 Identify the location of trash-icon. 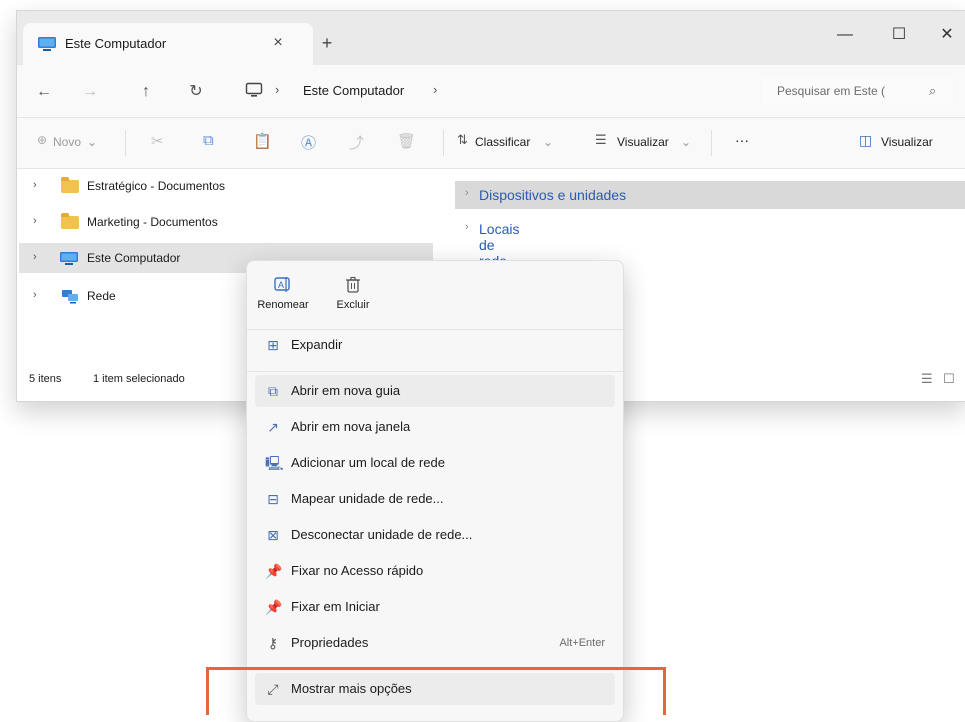
(353, 285).